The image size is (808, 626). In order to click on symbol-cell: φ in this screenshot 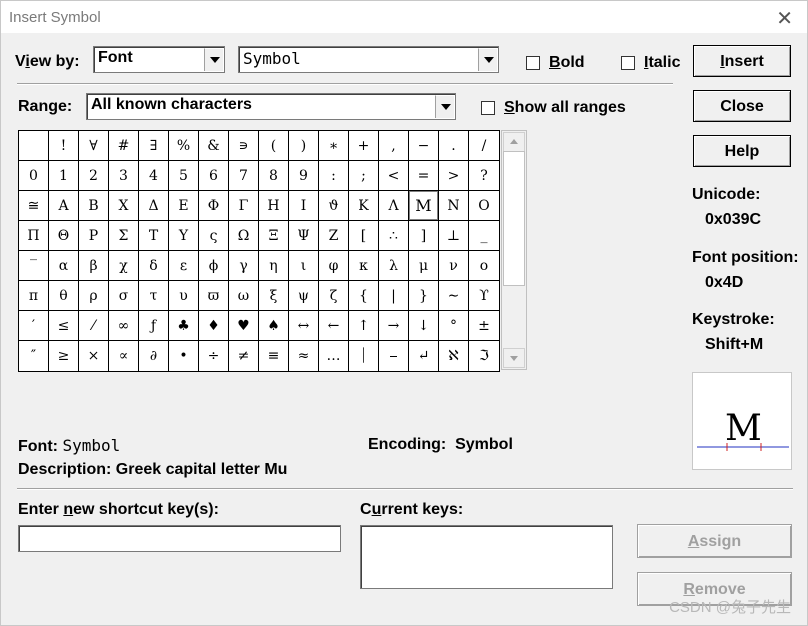, I will do `click(334, 266)`.